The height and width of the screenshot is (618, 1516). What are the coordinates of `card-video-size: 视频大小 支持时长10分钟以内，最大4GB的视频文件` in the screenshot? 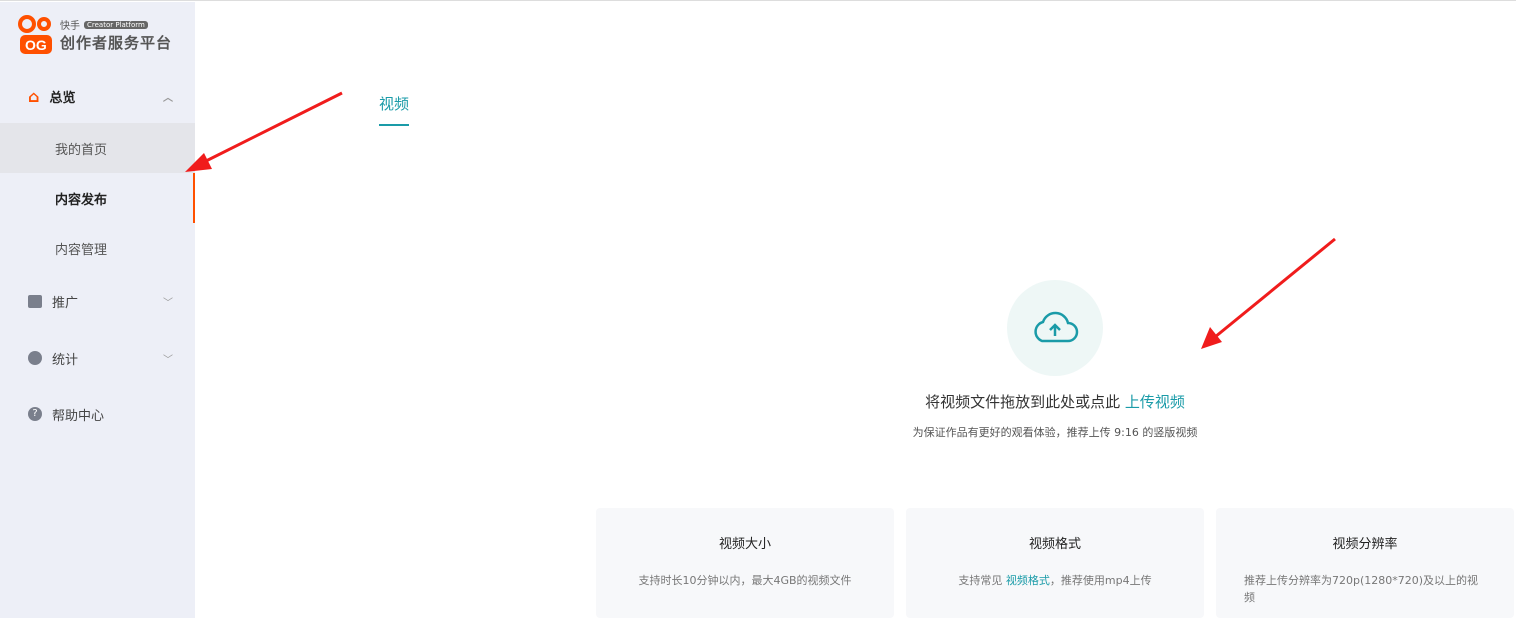 It's located at (745, 563).